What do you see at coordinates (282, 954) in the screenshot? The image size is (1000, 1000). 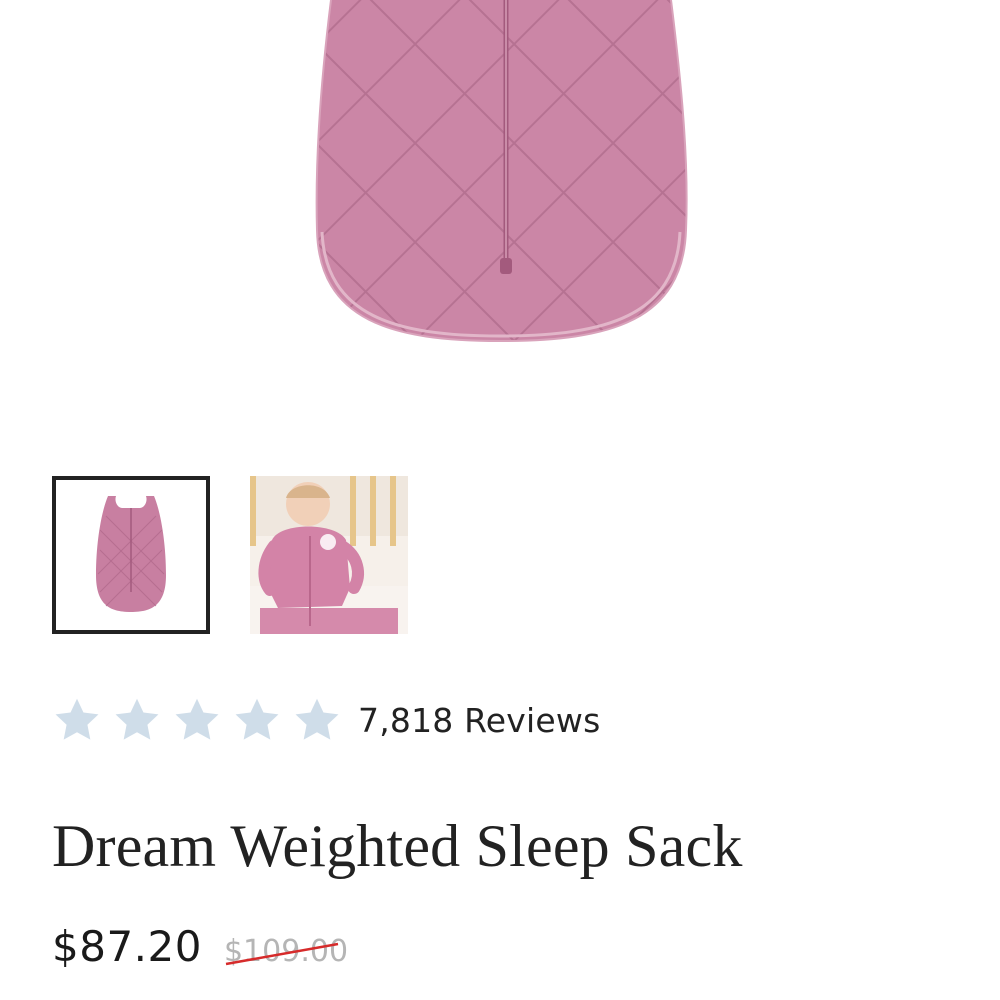 I see `strikethrough-line` at bounding box center [282, 954].